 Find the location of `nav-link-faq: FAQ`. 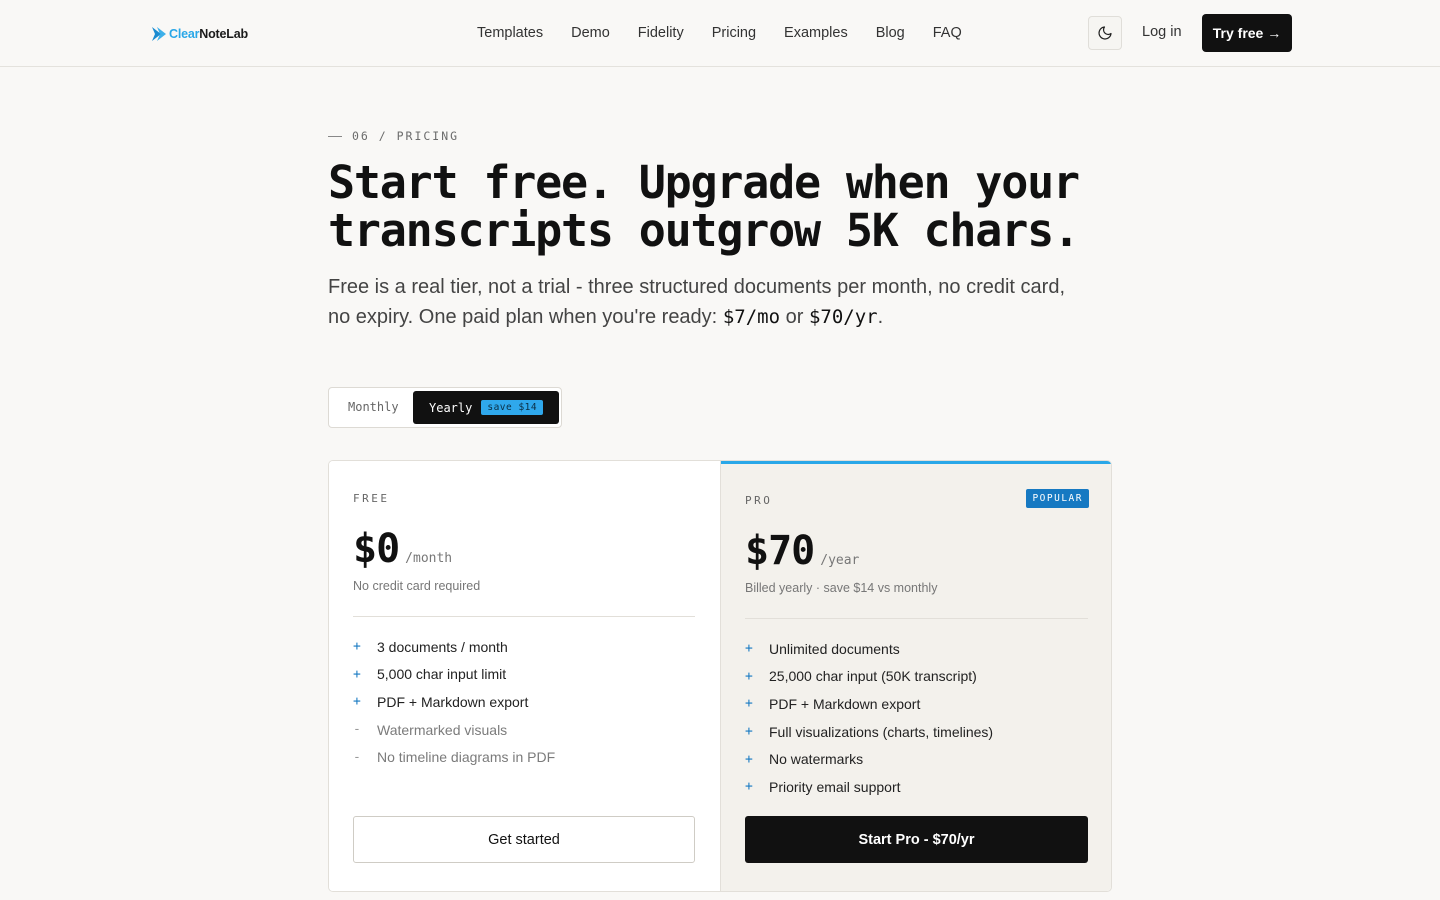

nav-link-faq: FAQ is located at coordinates (947, 33).